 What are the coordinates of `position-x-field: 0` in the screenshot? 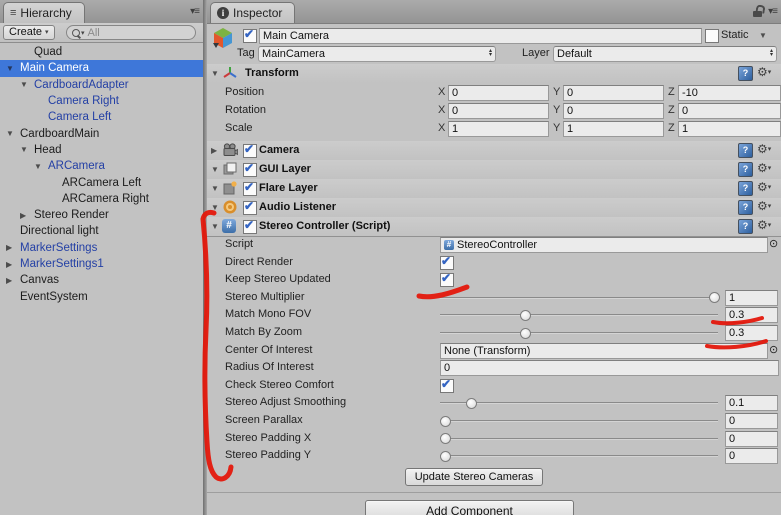 It's located at (498, 92).